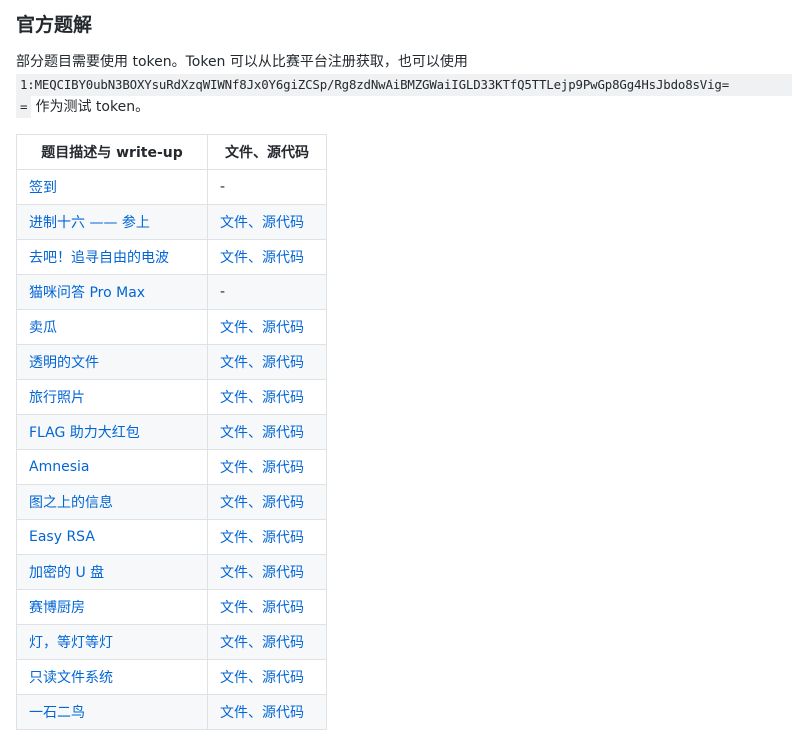 The height and width of the screenshot is (745, 800). I want to click on challenge-writeup-link: 旅行照片, so click(57, 398).